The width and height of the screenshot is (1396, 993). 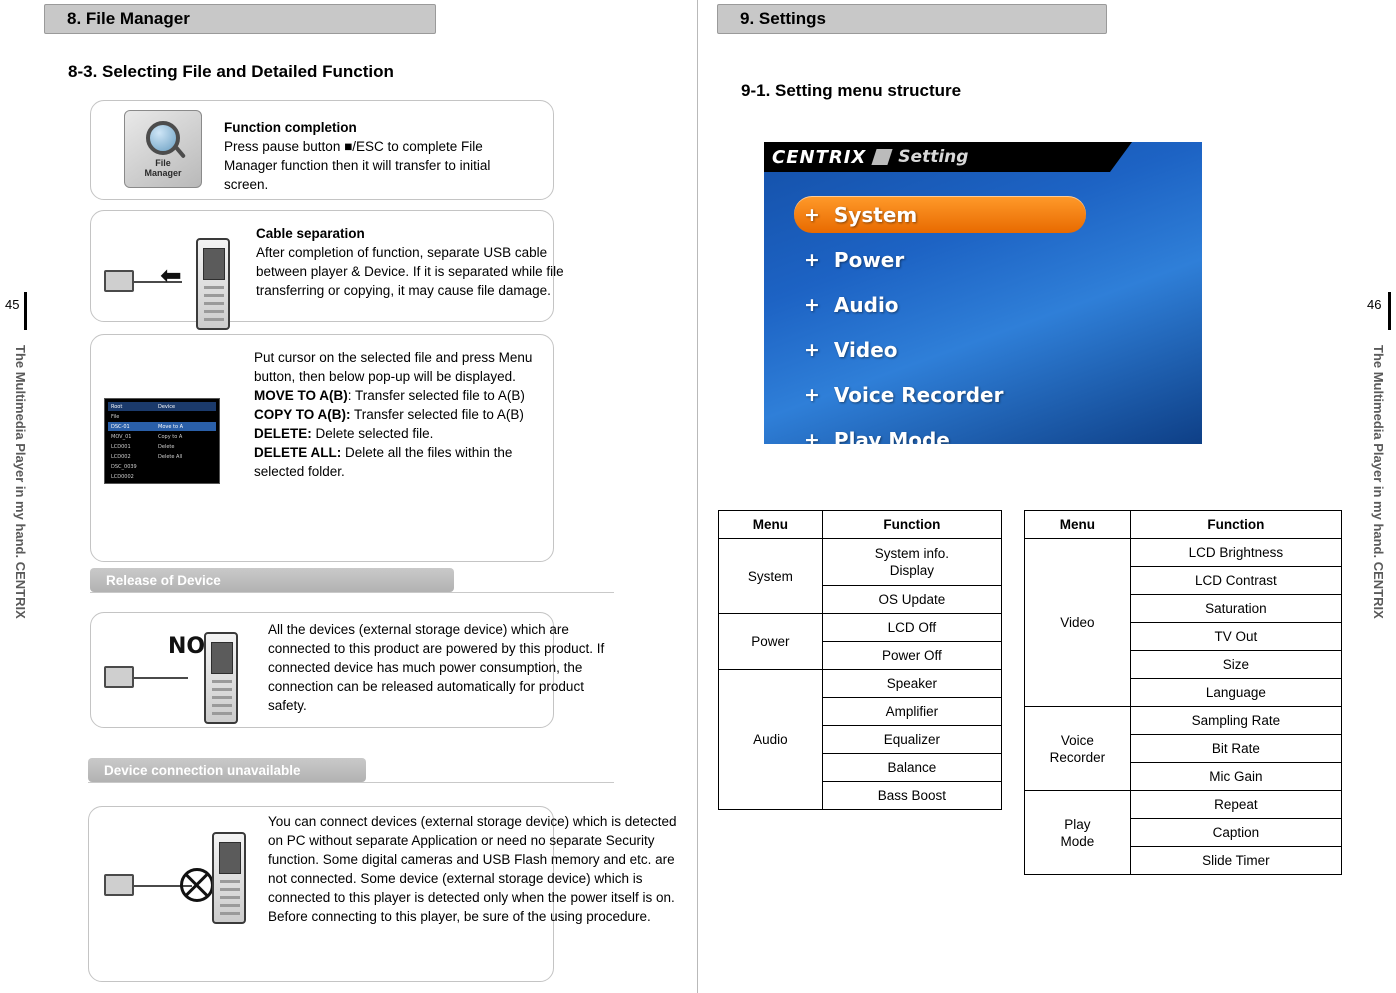 What do you see at coordinates (891, 436) in the screenshot?
I see `settings-menu-item-label: Play Mode` at bounding box center [891, 436].